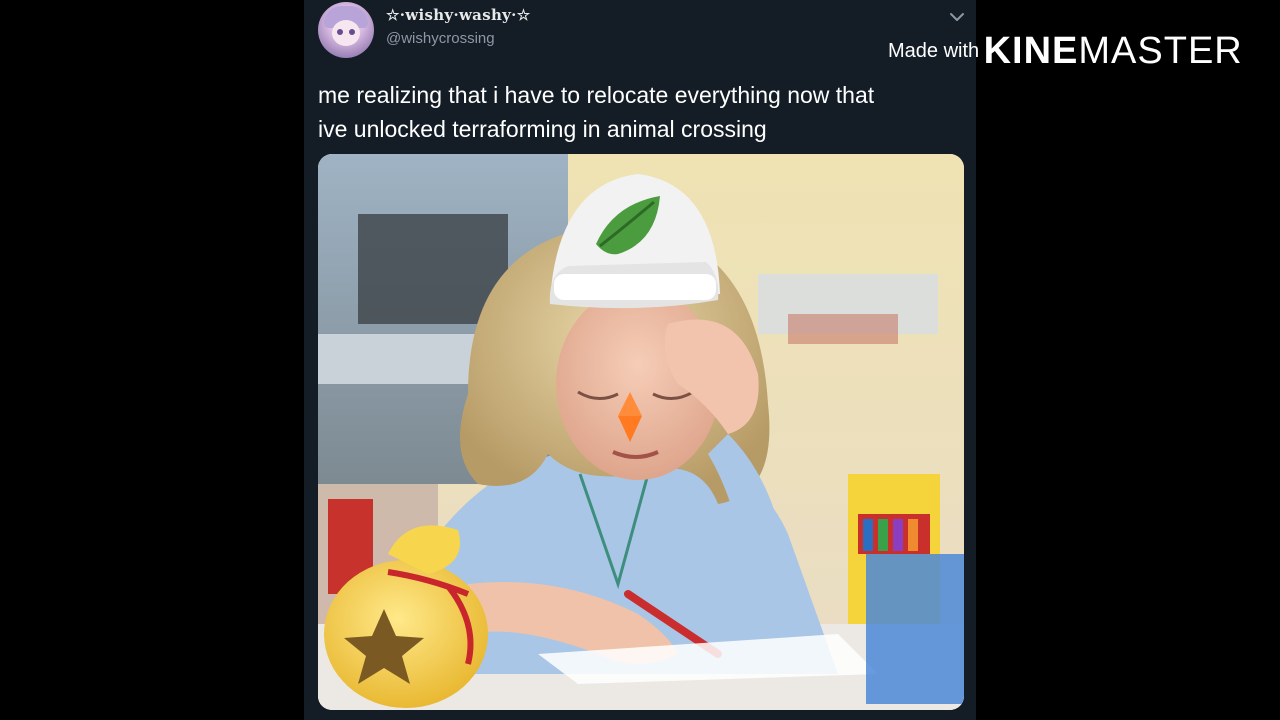 Image resolution: width=1280 pixels, height=720 pixels. What do you see at coordinates (340, 32) in the screenshot?
I see `avatar-eye-left` at bounding box center [340, 32].